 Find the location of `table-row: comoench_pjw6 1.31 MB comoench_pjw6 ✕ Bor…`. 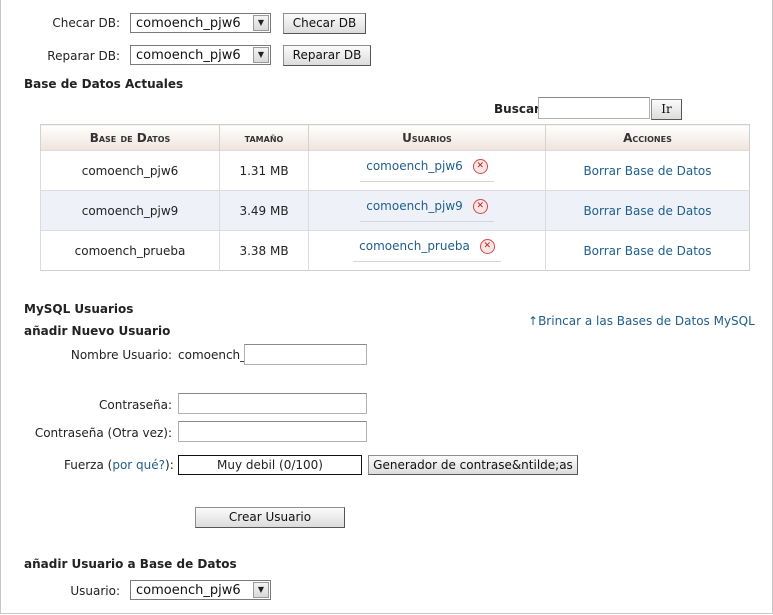

table-row: comoench_pjw6 1.31 MB comoench_pjw6 ✕ Bor… is located at coordinates (395, 170).